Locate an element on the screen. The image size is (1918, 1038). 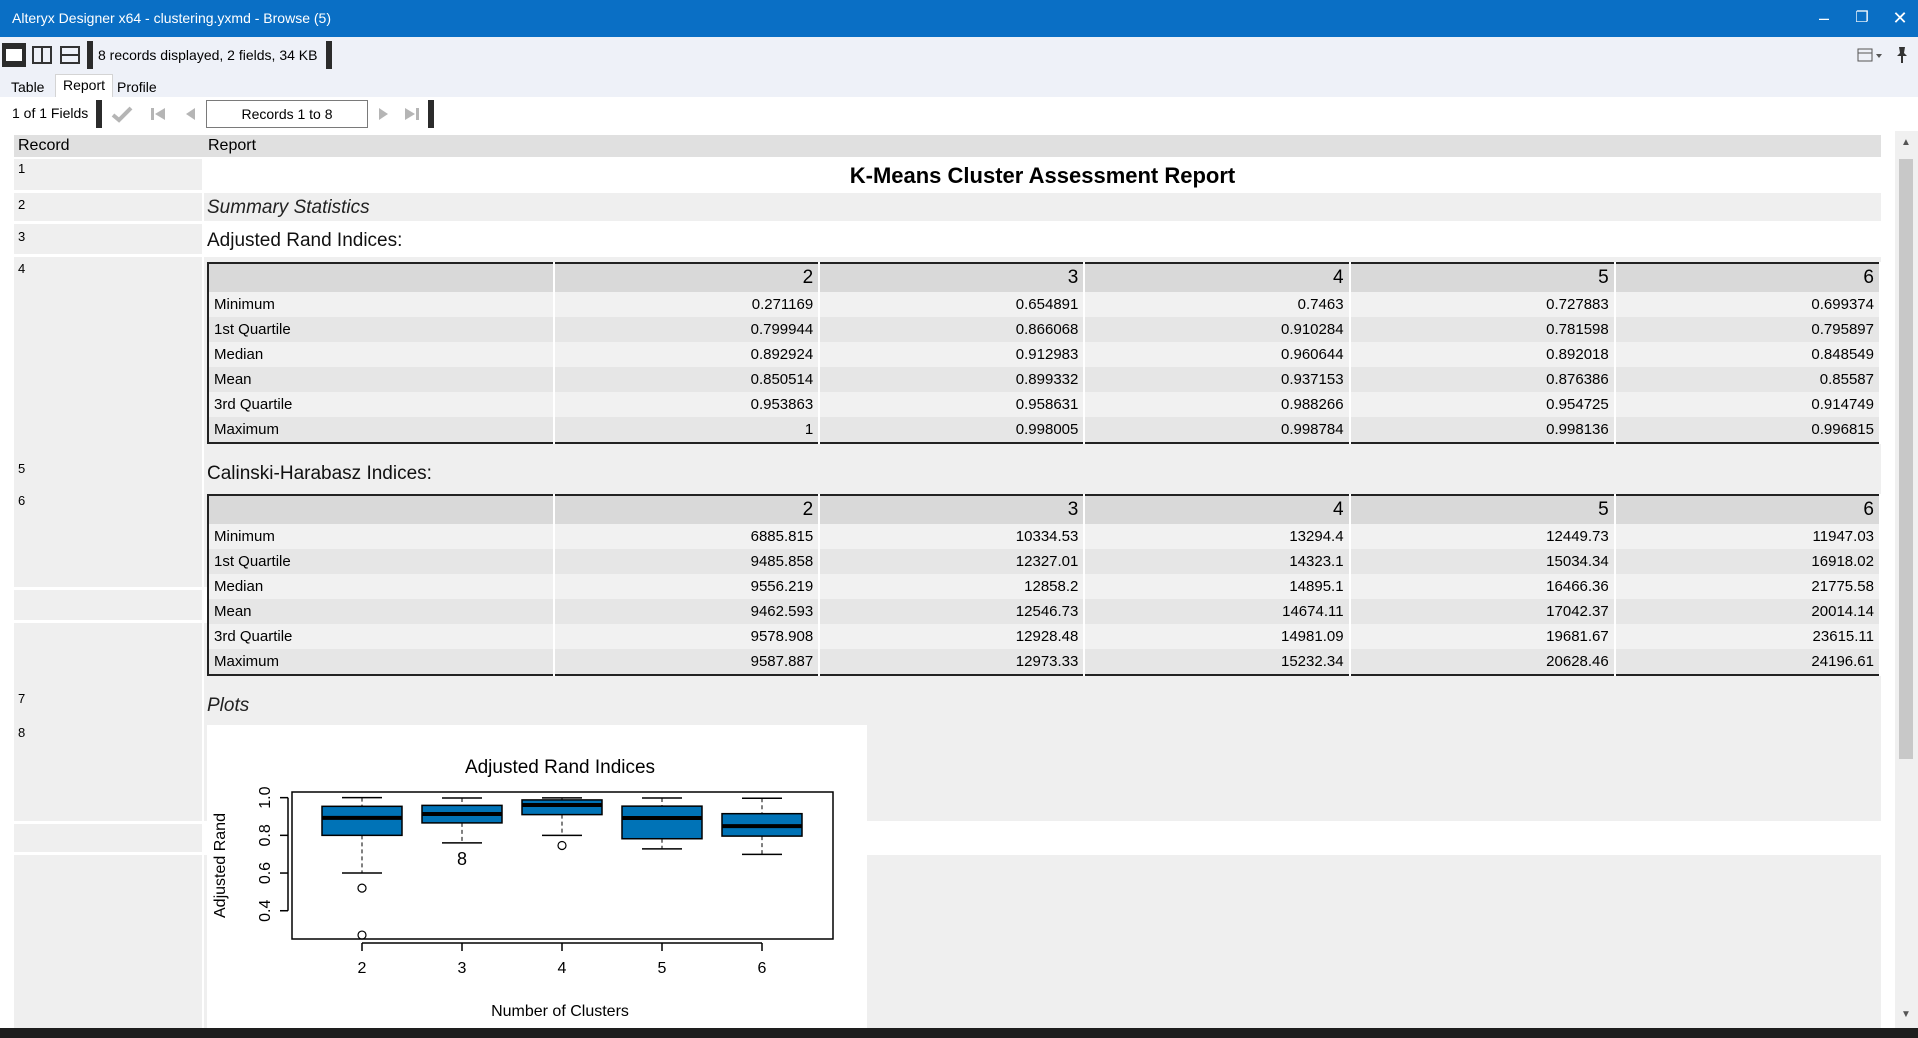
first-record-icon is located at coordinates (158, 114).